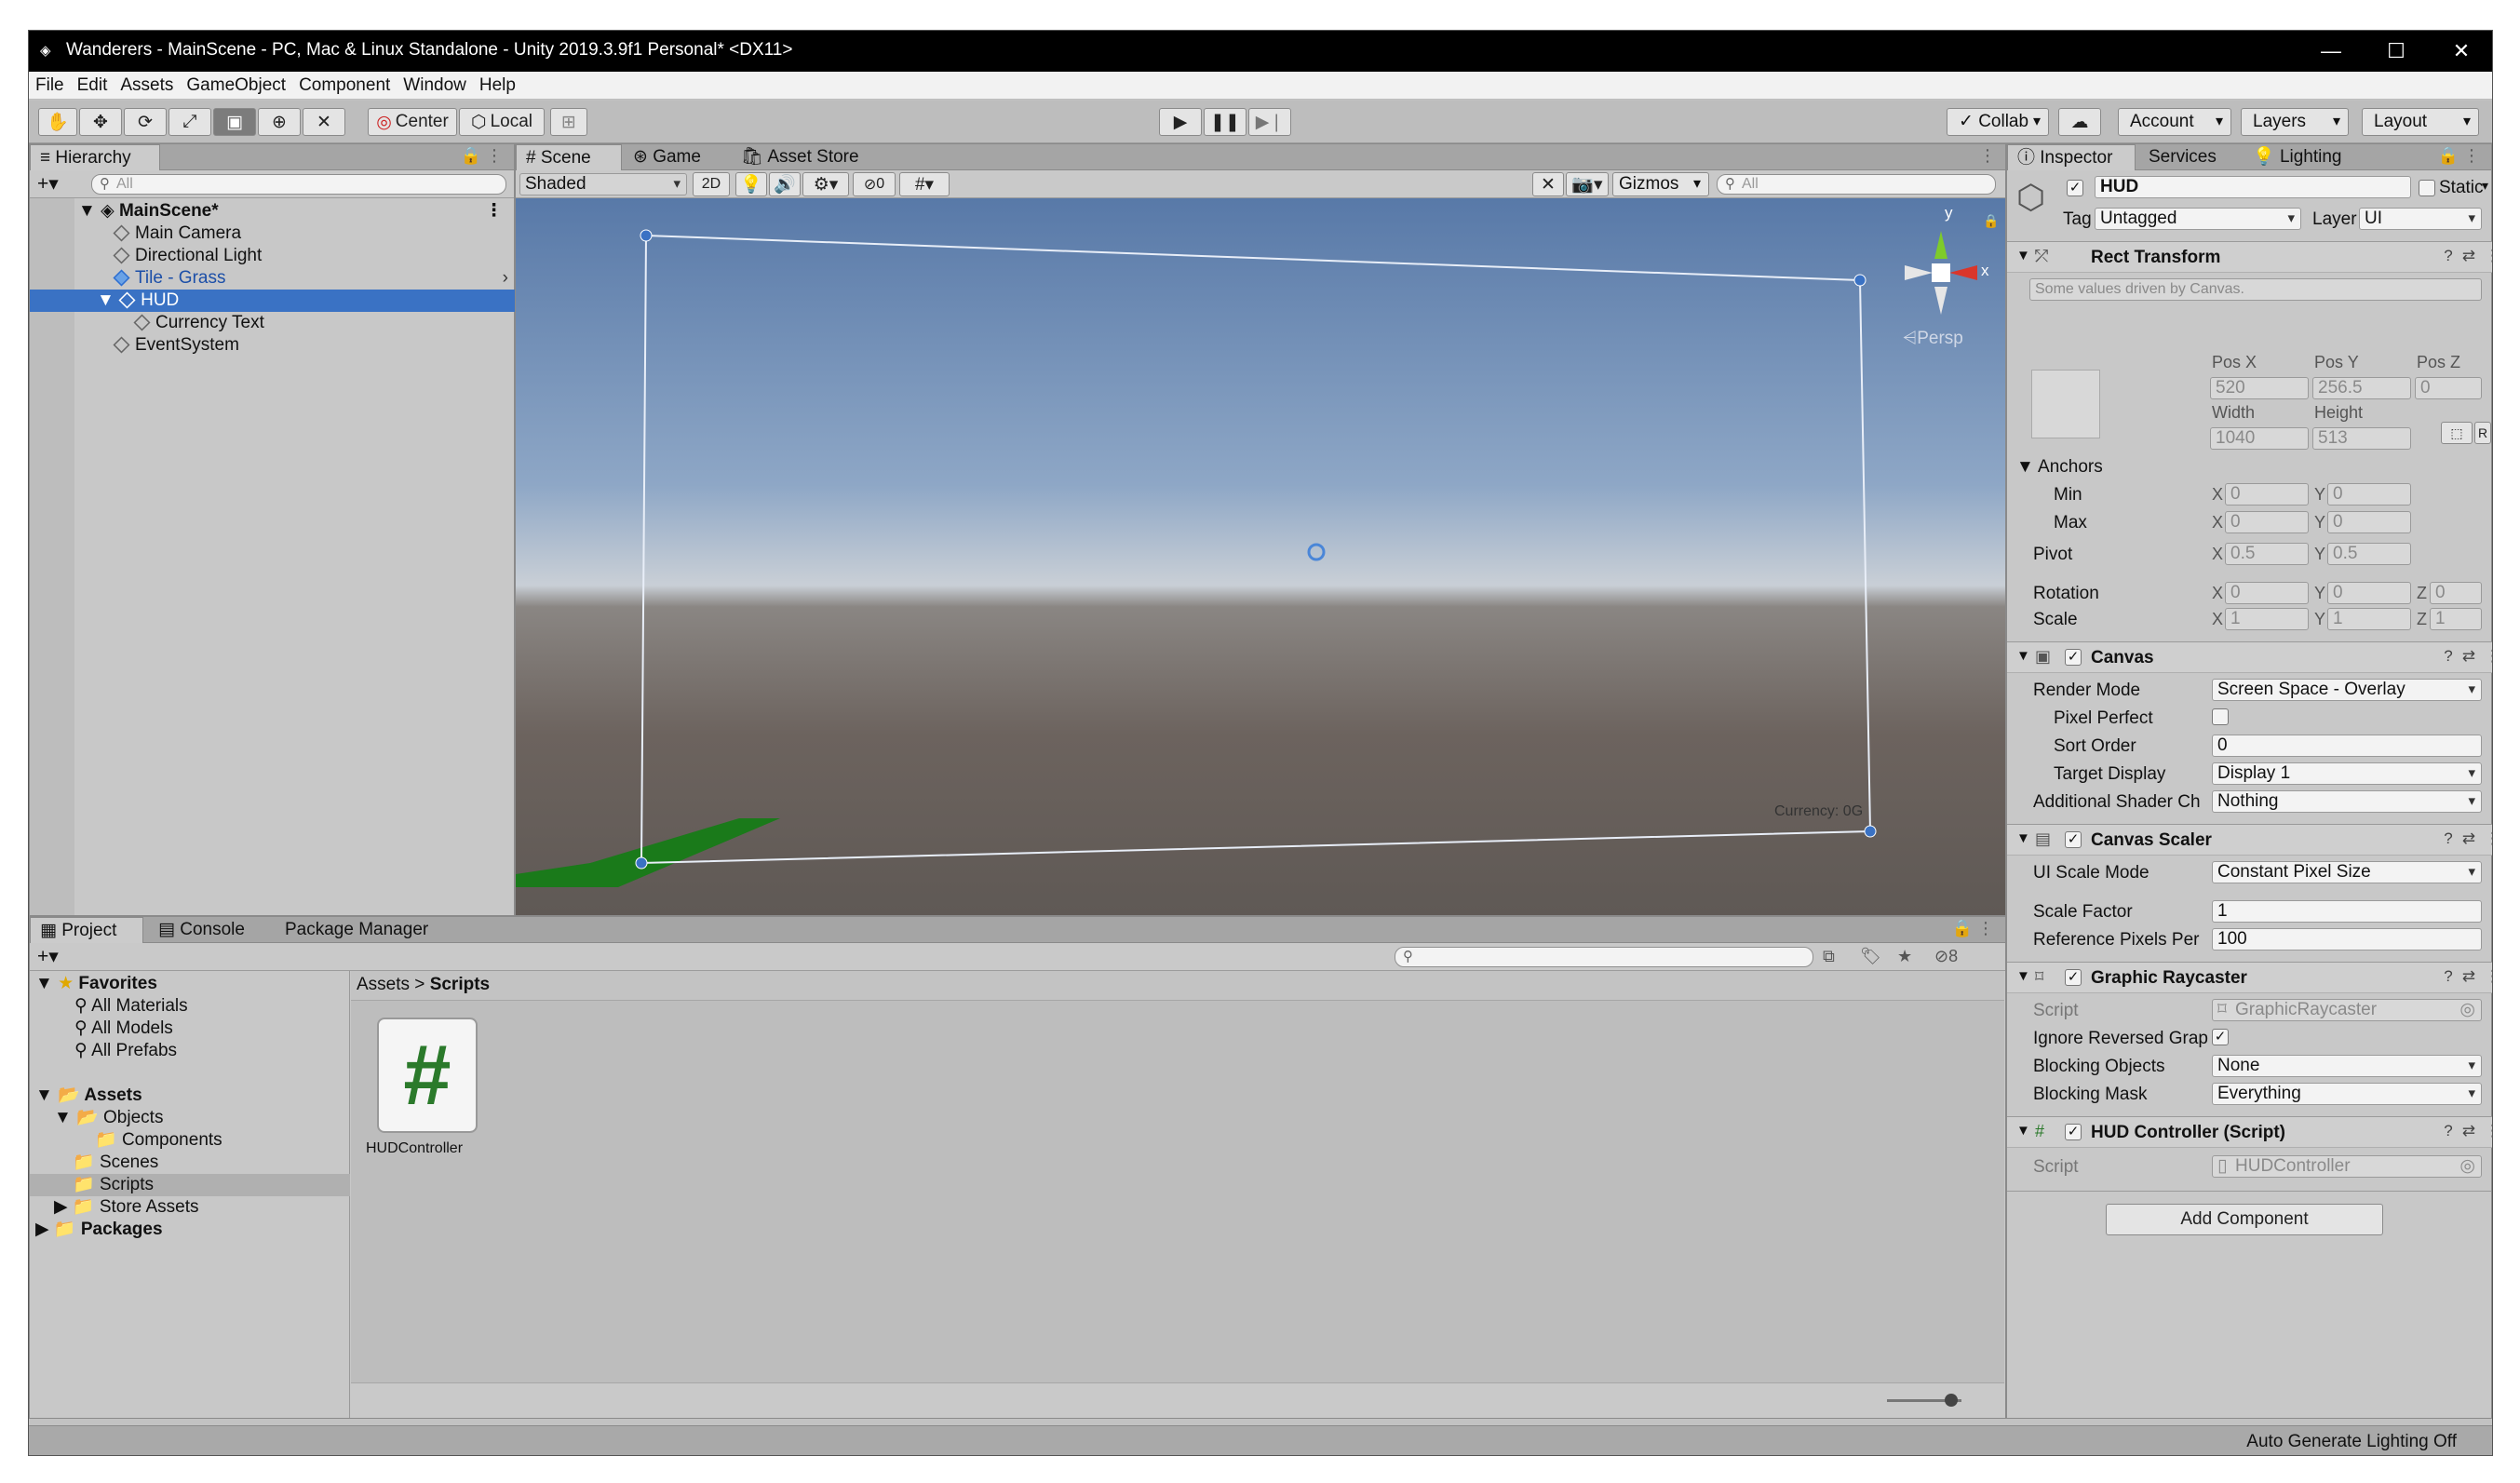 The width and height of the screenshot is (2520, 1483). I want to click on active-checkbox: ✓, so click(2075, 188).